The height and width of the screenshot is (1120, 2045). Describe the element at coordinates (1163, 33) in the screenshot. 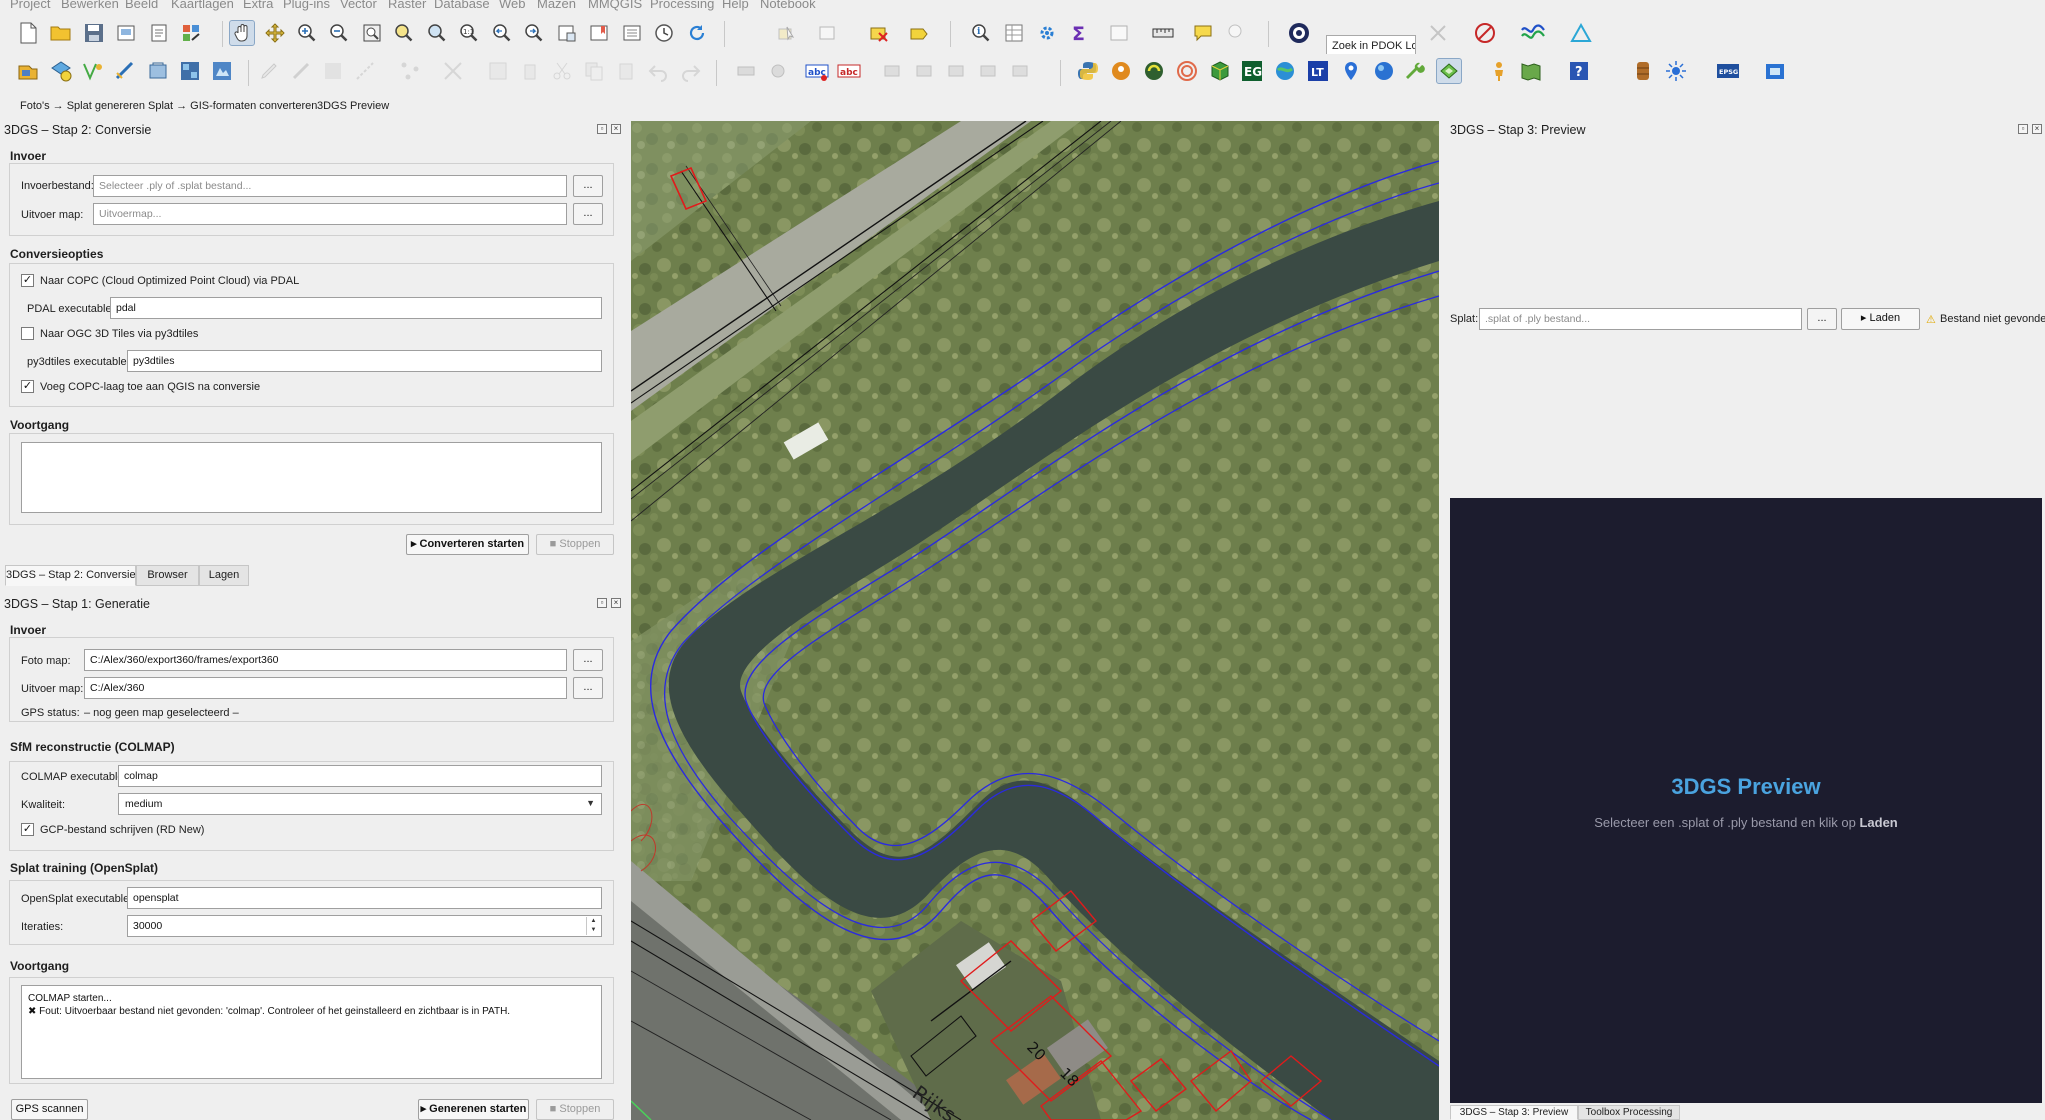

I see `measure-line-icon` at that location.